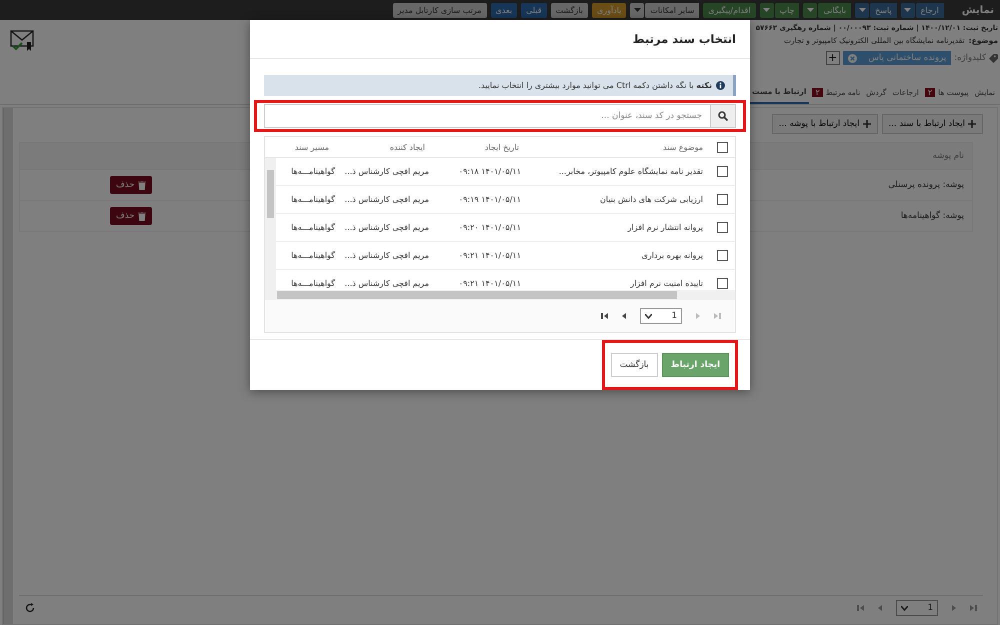 Image resolution: width=1000 pixels, height=625 pixels. What do you see at coordinates (534, 10) in the screenshot?
I see `toolbar-button: قبلی` at bounding box center [534, 10].